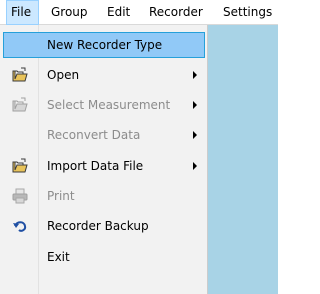  What do you see at coordinates (20, 196) in the screenshot?
I see `printer-icon` at bounding box center [20, 196].